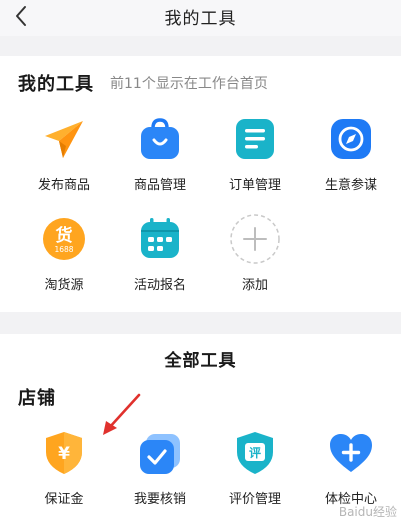  I want to click on tool-order-manage: 订单管理, so click(255, 154).